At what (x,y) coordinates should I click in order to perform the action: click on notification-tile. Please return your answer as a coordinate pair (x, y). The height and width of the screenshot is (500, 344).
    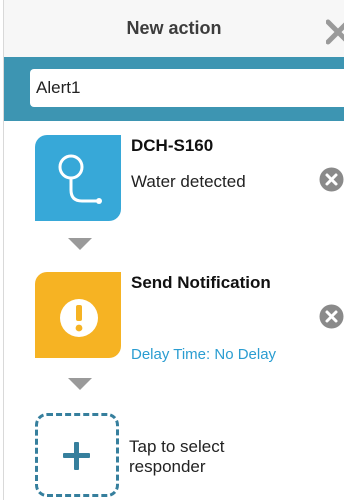
    Looking at the image, I should click on (78, 315).